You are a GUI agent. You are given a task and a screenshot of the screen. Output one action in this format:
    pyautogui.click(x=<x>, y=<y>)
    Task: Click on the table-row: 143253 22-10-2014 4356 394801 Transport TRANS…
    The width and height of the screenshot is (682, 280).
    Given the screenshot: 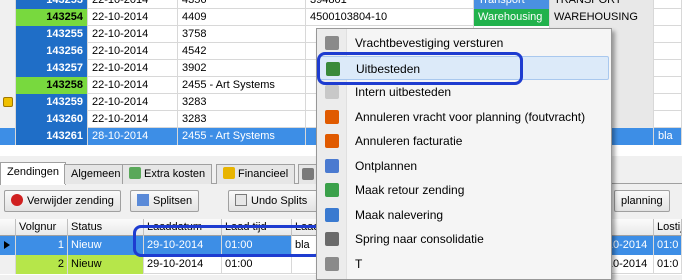 What is the action you would take?
    pyautogui.click(x=341, y=4)
    